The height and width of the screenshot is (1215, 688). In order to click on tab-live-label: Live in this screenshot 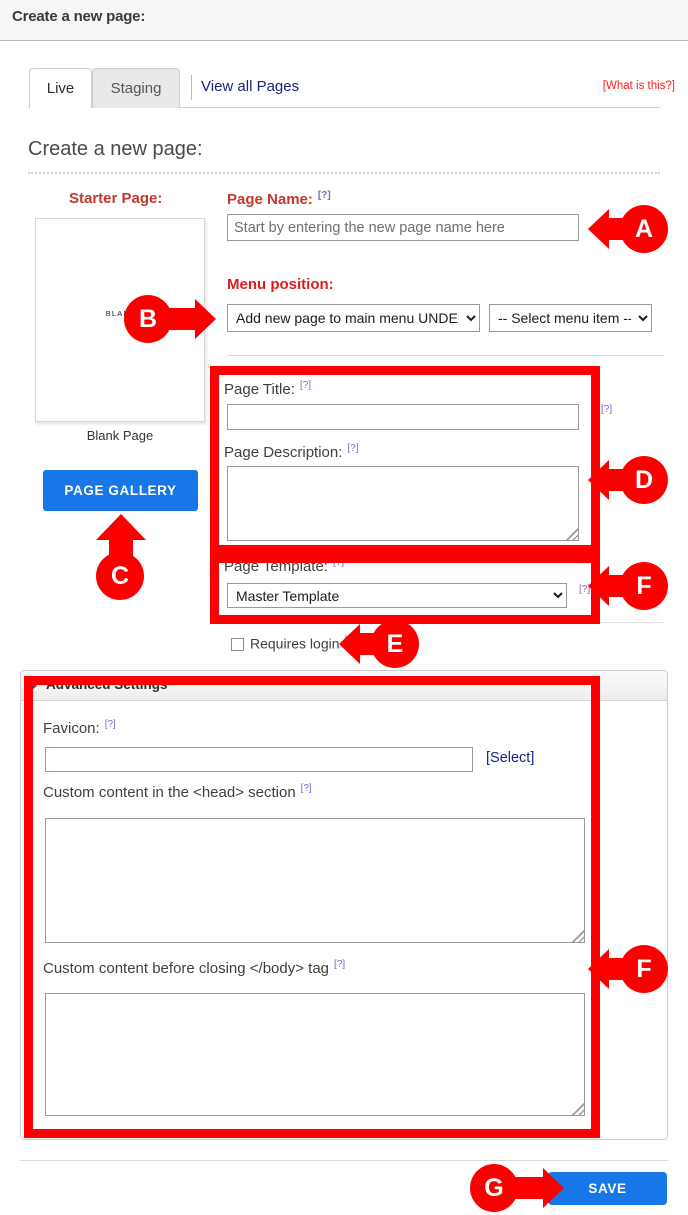, I will do `click(60, 88)`.